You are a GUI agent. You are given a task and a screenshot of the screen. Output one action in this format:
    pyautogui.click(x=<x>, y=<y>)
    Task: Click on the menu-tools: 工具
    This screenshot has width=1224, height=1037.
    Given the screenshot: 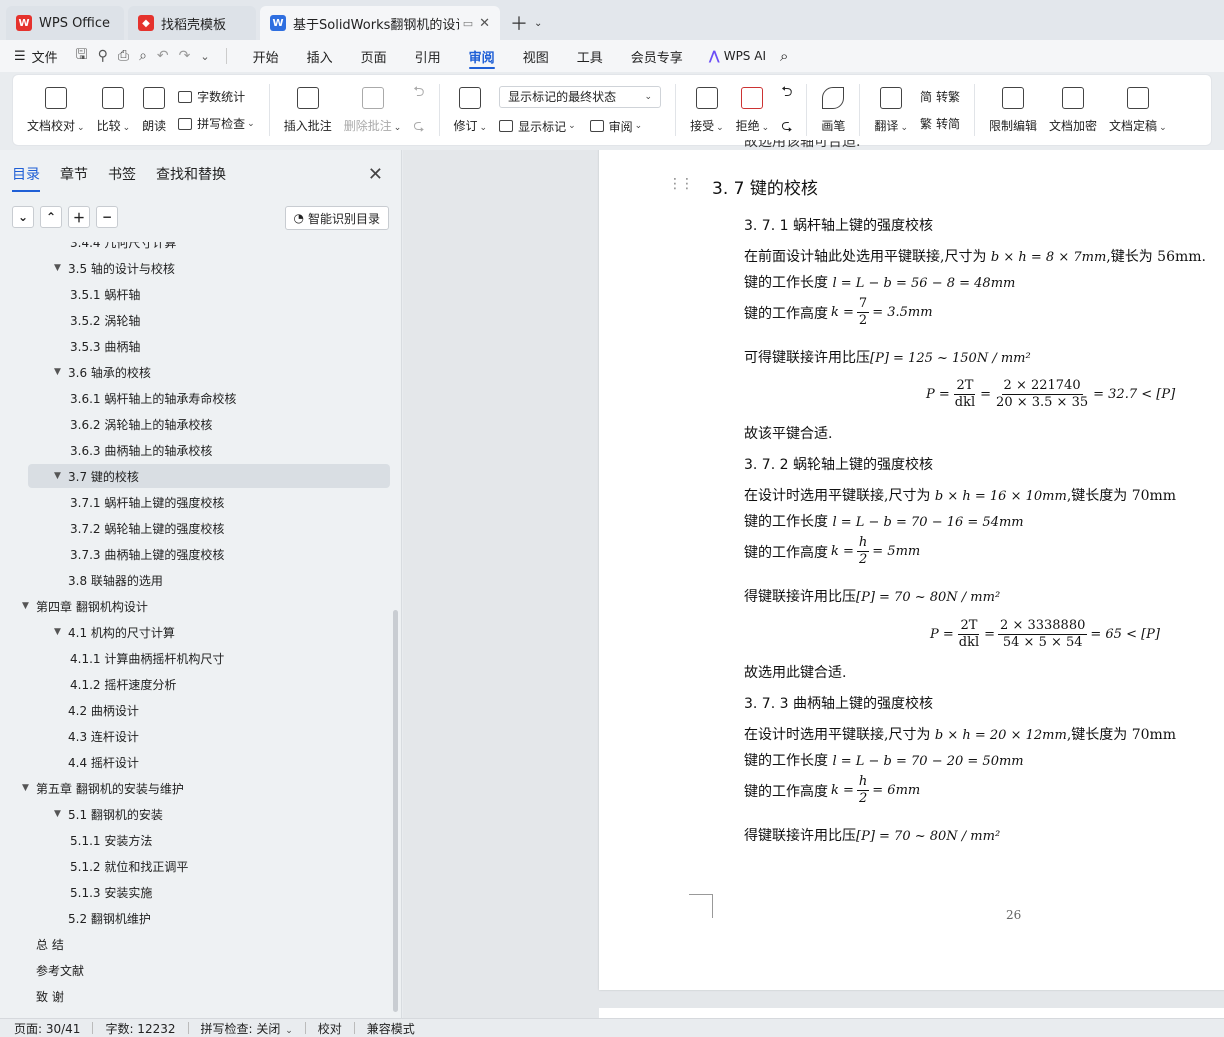 What is the action you would take?
    pyautogui.click(x=590, y=56)
    